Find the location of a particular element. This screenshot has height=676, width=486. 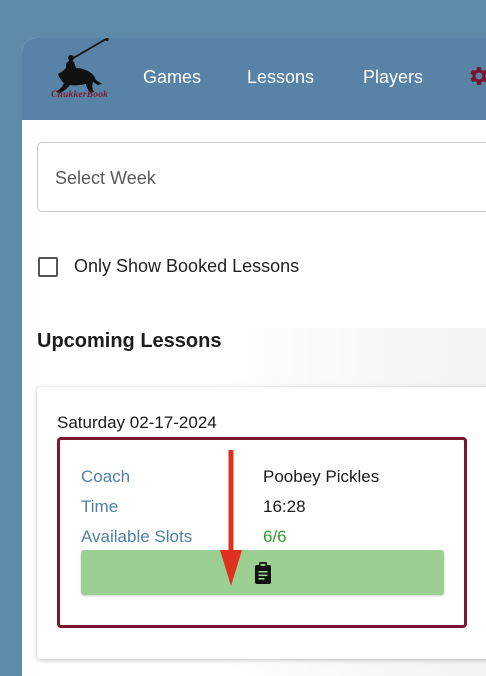

select-week-input: Select Week is located at coordinates (261, 177).